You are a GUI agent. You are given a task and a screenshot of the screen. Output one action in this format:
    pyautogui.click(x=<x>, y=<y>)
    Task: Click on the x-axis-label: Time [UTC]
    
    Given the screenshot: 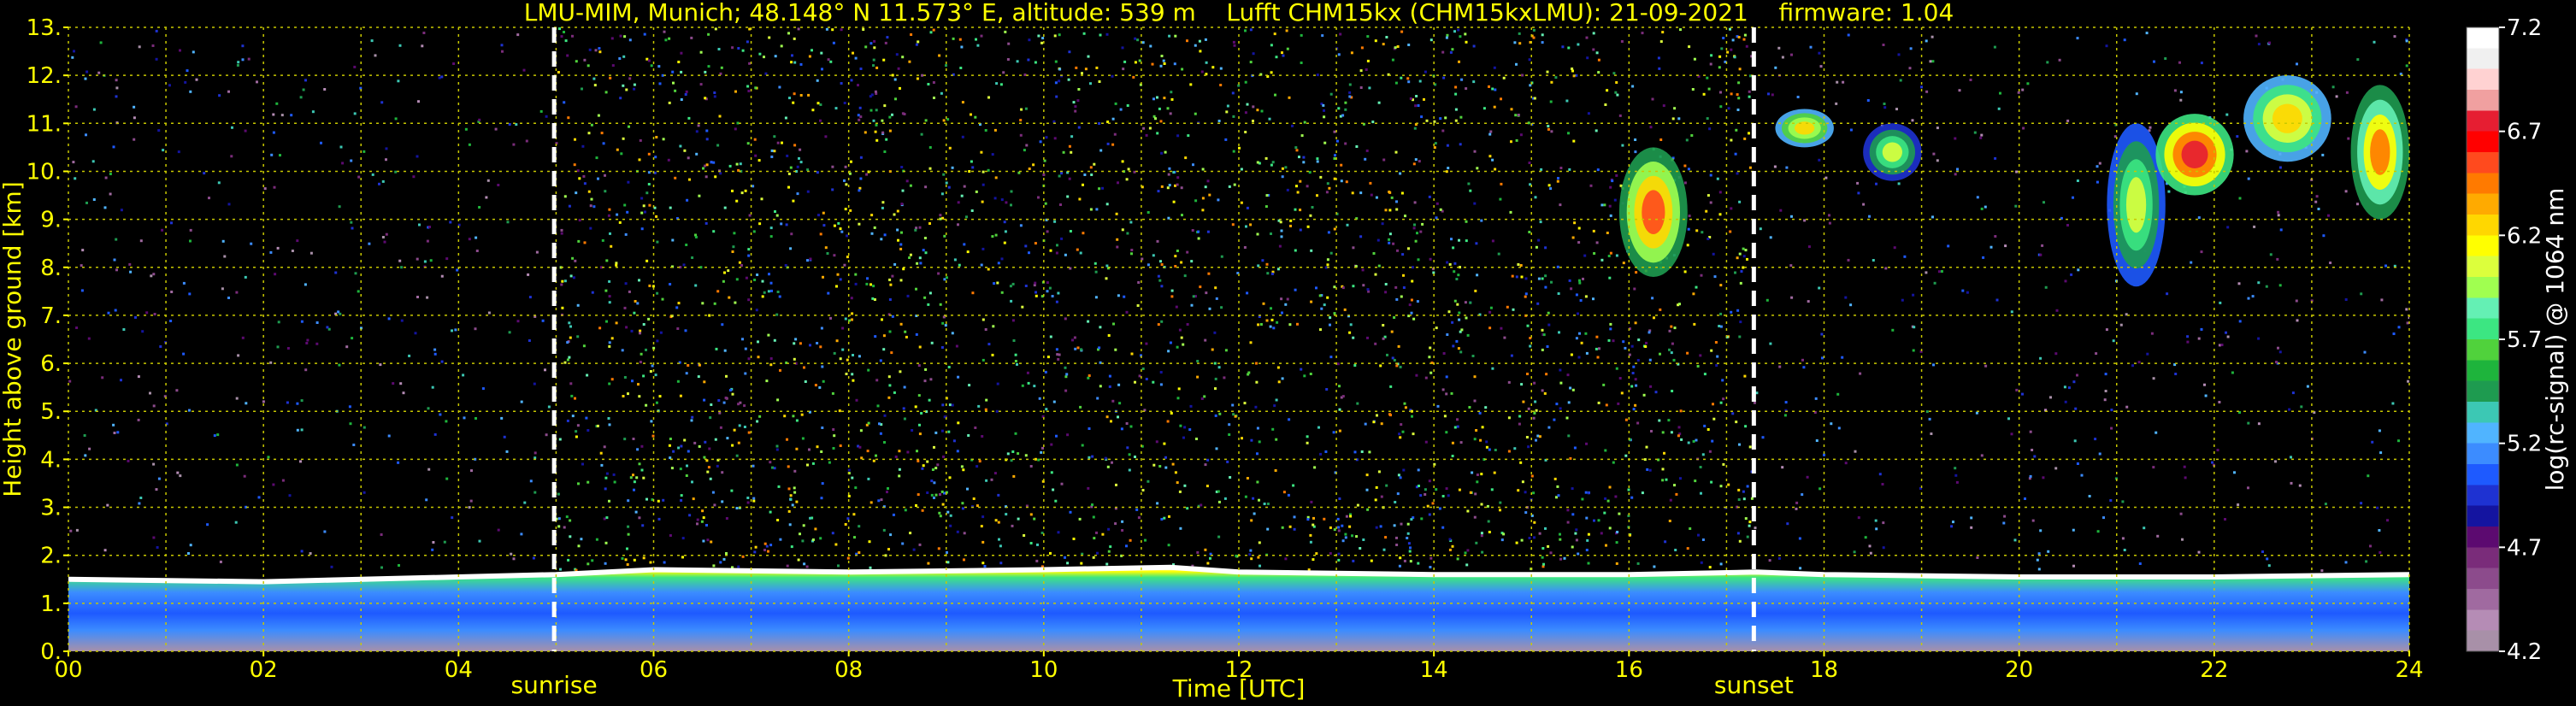 What is the action you would take?
    pyautogui.click(x=1239, y=688)
    